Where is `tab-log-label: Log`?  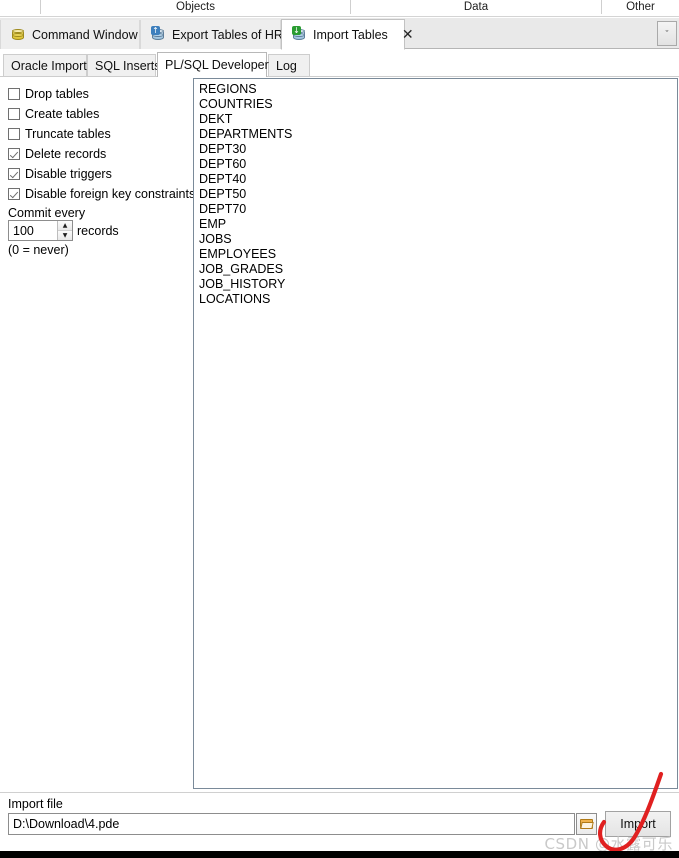 tab-log-label: Log is located at coordinates (286, 65).